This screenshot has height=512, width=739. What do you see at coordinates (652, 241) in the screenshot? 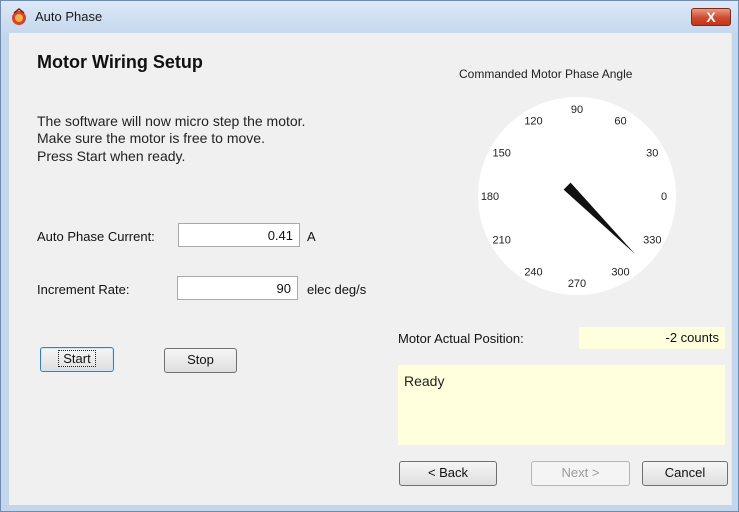
I see `dial-tick-label: 330` at bounding box center [652, 241].